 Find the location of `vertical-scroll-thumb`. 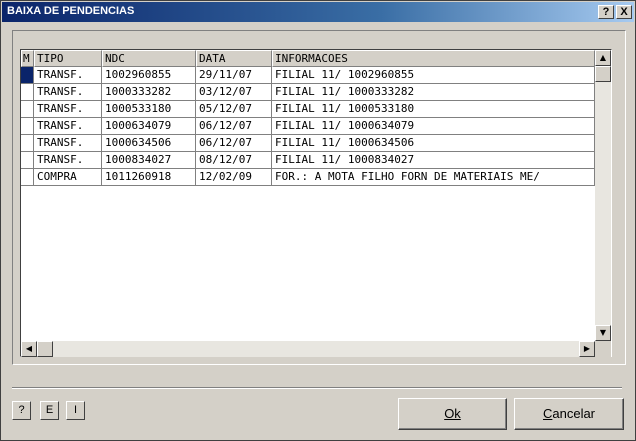

vertical-scroll-thumb is located at coordinates (603, 74).